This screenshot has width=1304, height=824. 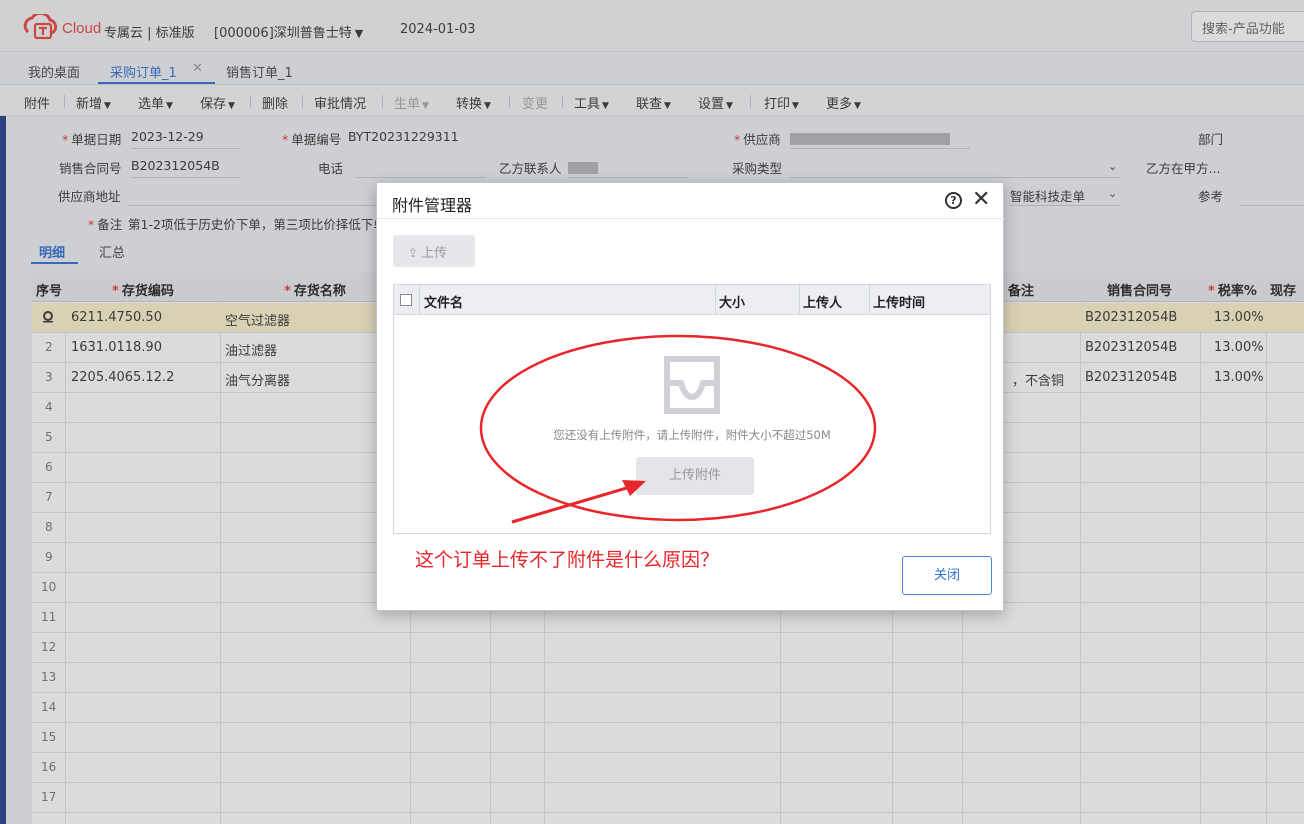 What do you see at coordinates (947, 575) in the screenshot?
I see `close-button: 关闭` at bounding box center [947, 575].